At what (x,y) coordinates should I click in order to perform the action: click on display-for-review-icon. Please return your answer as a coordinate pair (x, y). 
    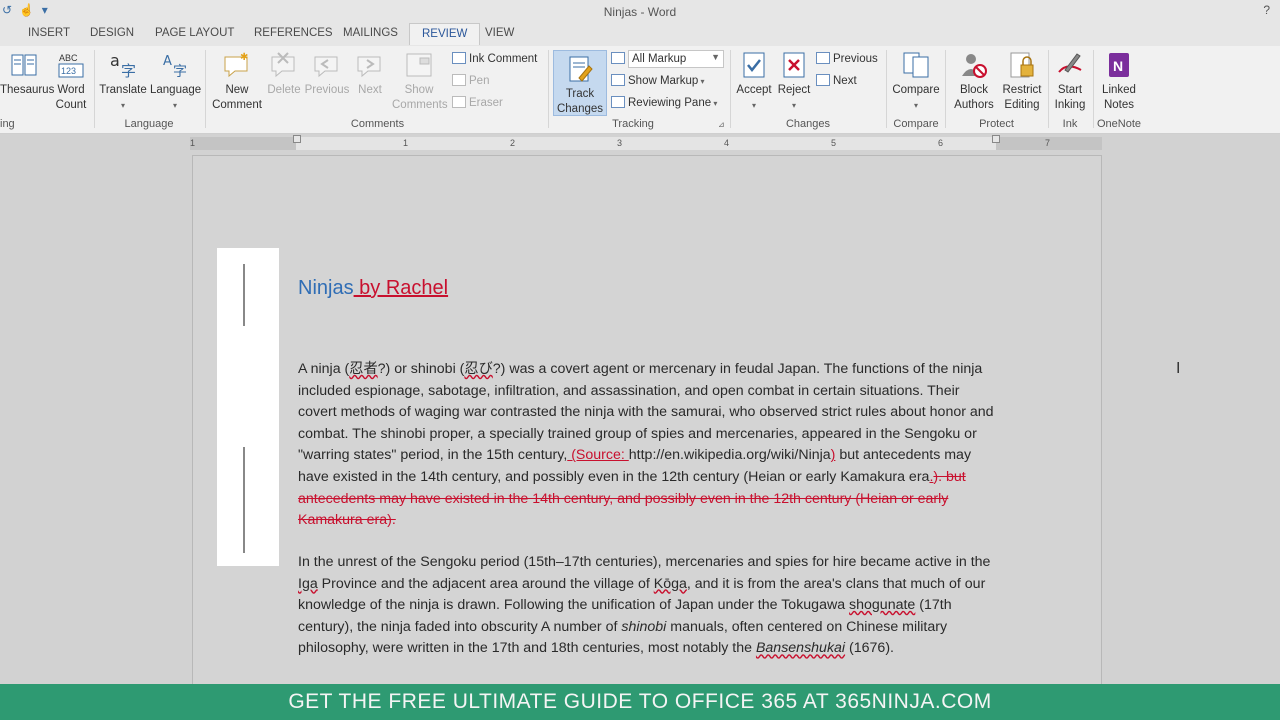
    Looking at the image, I should click on (618, 58).